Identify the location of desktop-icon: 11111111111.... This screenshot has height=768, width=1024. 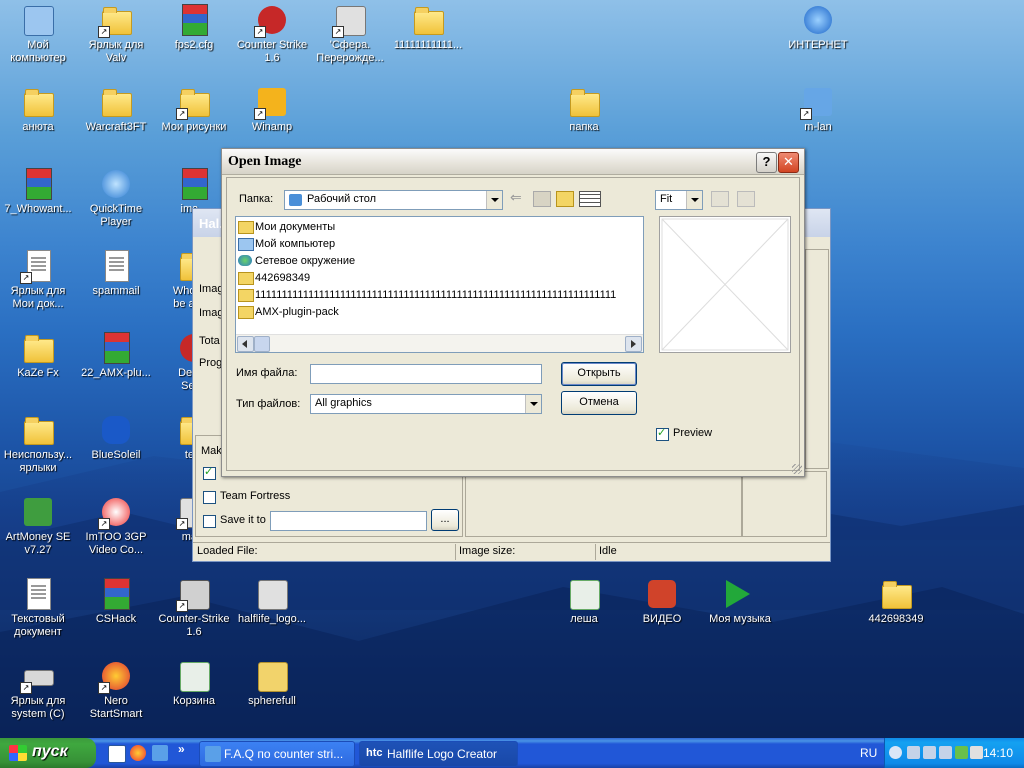
(428, 28).